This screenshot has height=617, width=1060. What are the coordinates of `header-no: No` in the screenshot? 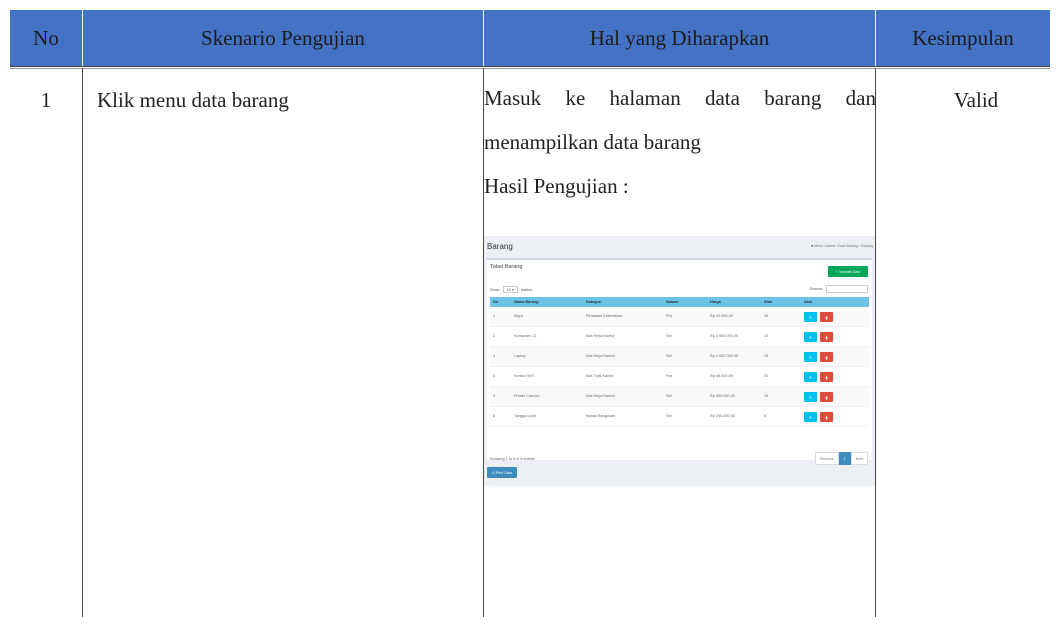 It's located at (46, 38).